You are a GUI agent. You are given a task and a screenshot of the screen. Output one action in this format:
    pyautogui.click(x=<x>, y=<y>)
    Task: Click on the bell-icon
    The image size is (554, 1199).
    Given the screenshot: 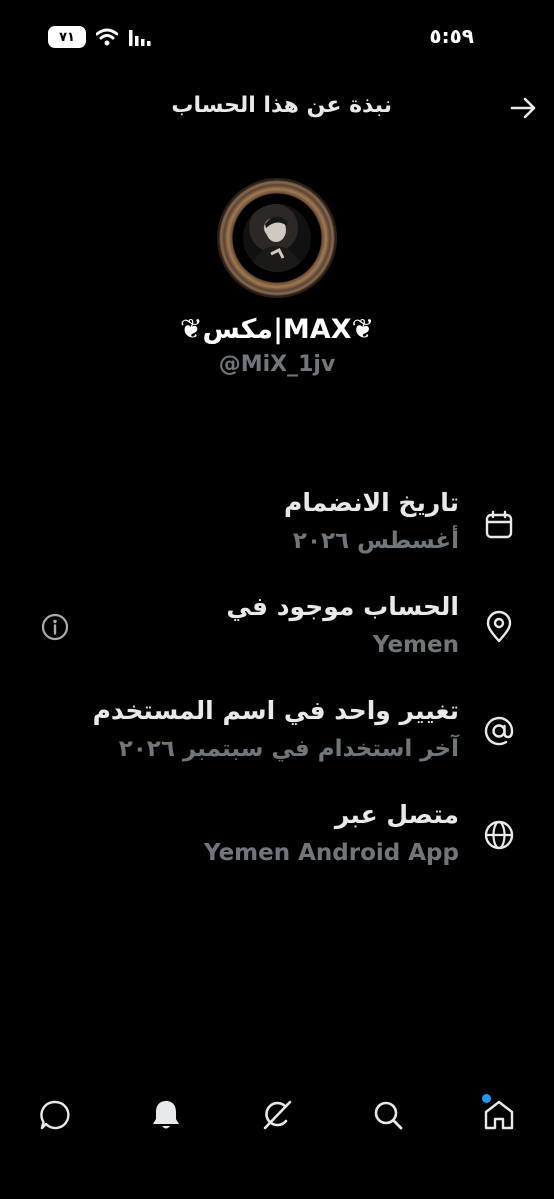 What is the action you would take?
    pyautogui.click(x=166, y=1115)
    